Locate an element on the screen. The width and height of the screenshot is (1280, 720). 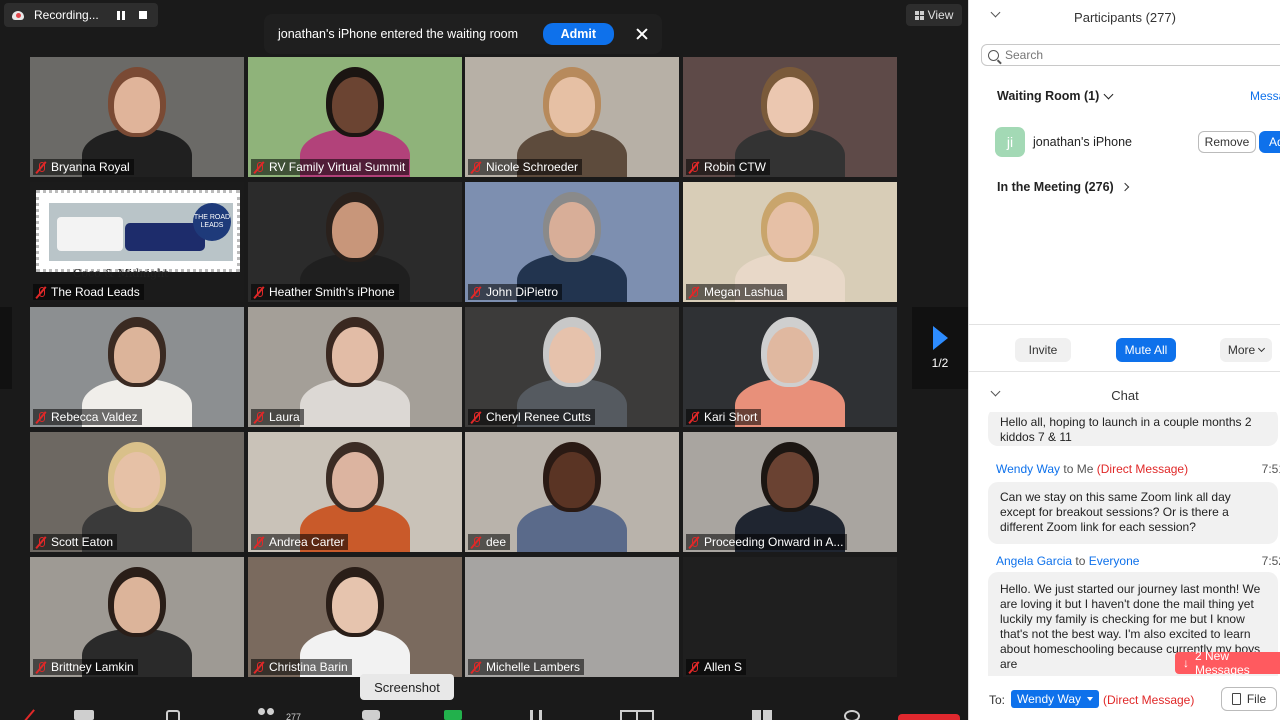
reactions-icon is located at coordinates (852, 715).